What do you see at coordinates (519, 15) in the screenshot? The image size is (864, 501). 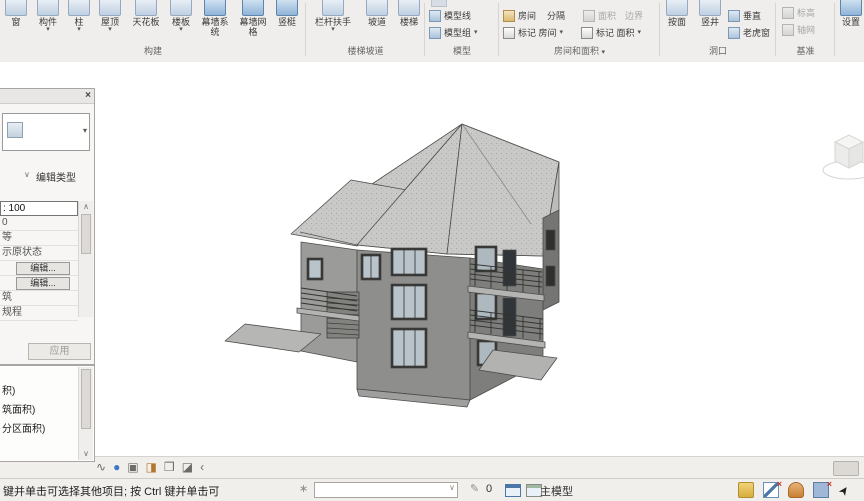 I see `room-button: 房间` at bounding box center [519, 15].